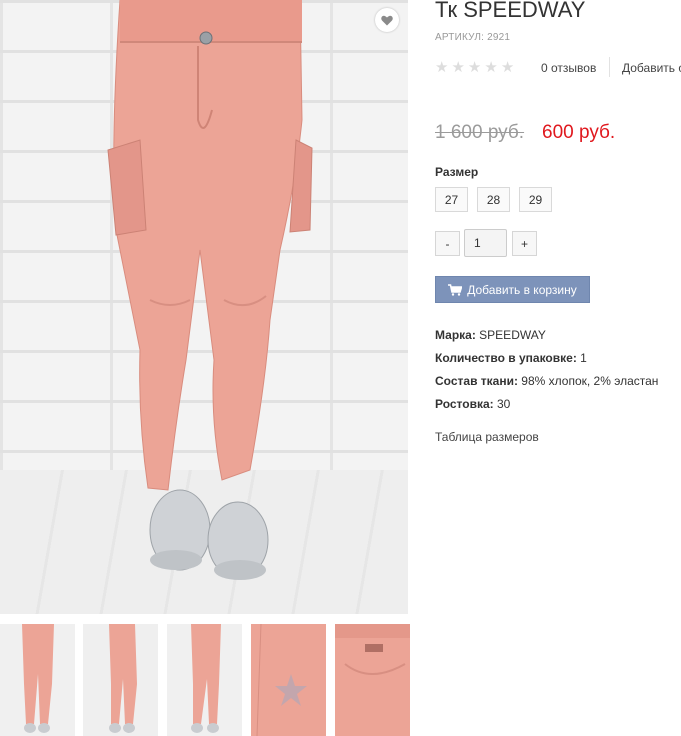 Image resolution: width=681 pixels, height=736 pixels. Describe the element at coordinates (487, 437) in the screenshot. I see `size-table-link: Таблица размеров` at that location.